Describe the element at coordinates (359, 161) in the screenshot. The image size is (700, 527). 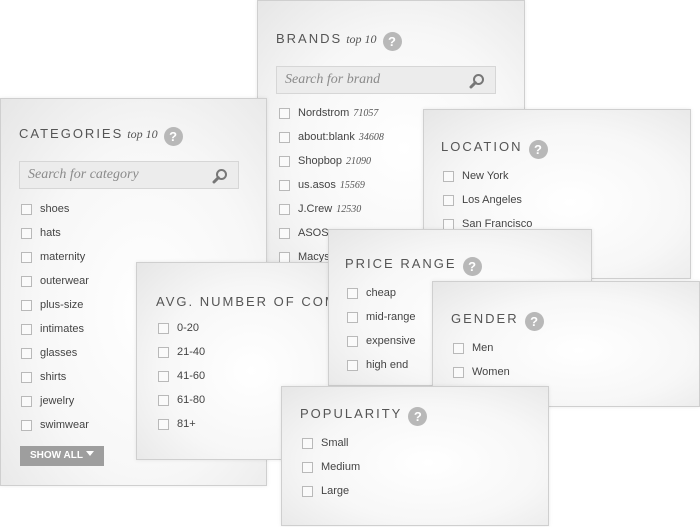
I see `brand-count: 21090` at that location.